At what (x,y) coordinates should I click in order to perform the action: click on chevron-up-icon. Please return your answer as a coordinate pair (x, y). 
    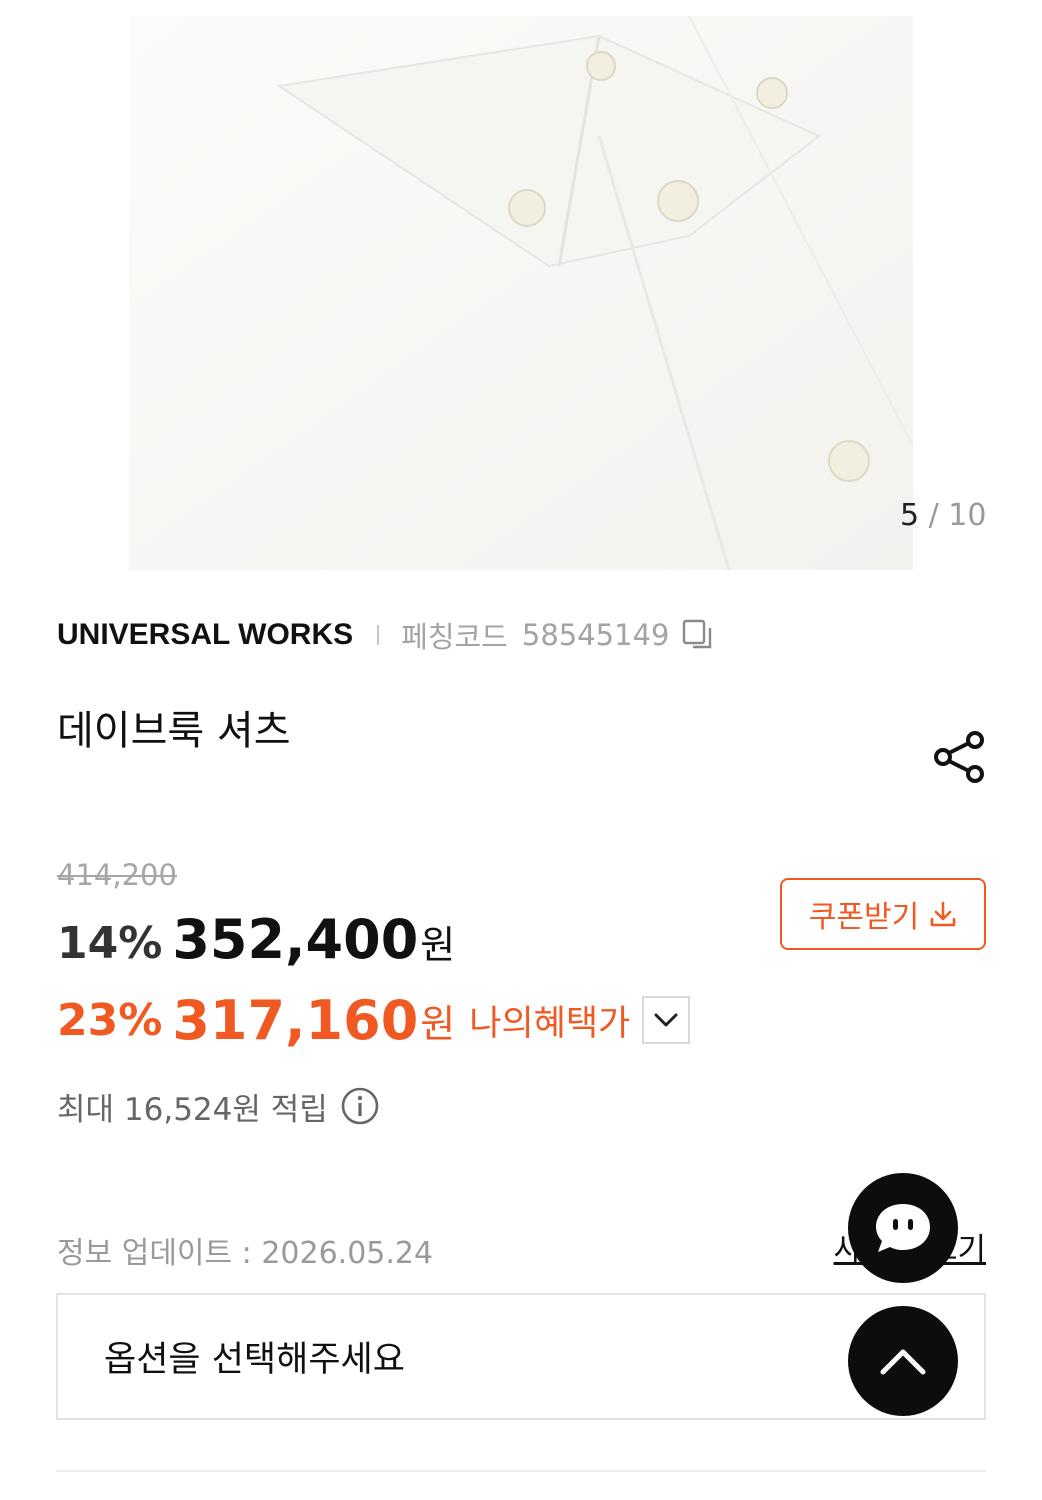
    Looking at the image, I should click on (903, 1362).